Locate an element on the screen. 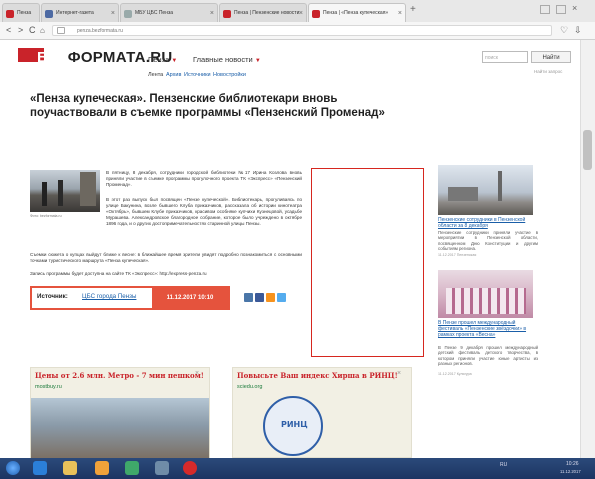 Image resolution: width=595 pixels, height=479 pixels. publish-date: 11.12.2017 10:10 is located at coordinates (190, 298).